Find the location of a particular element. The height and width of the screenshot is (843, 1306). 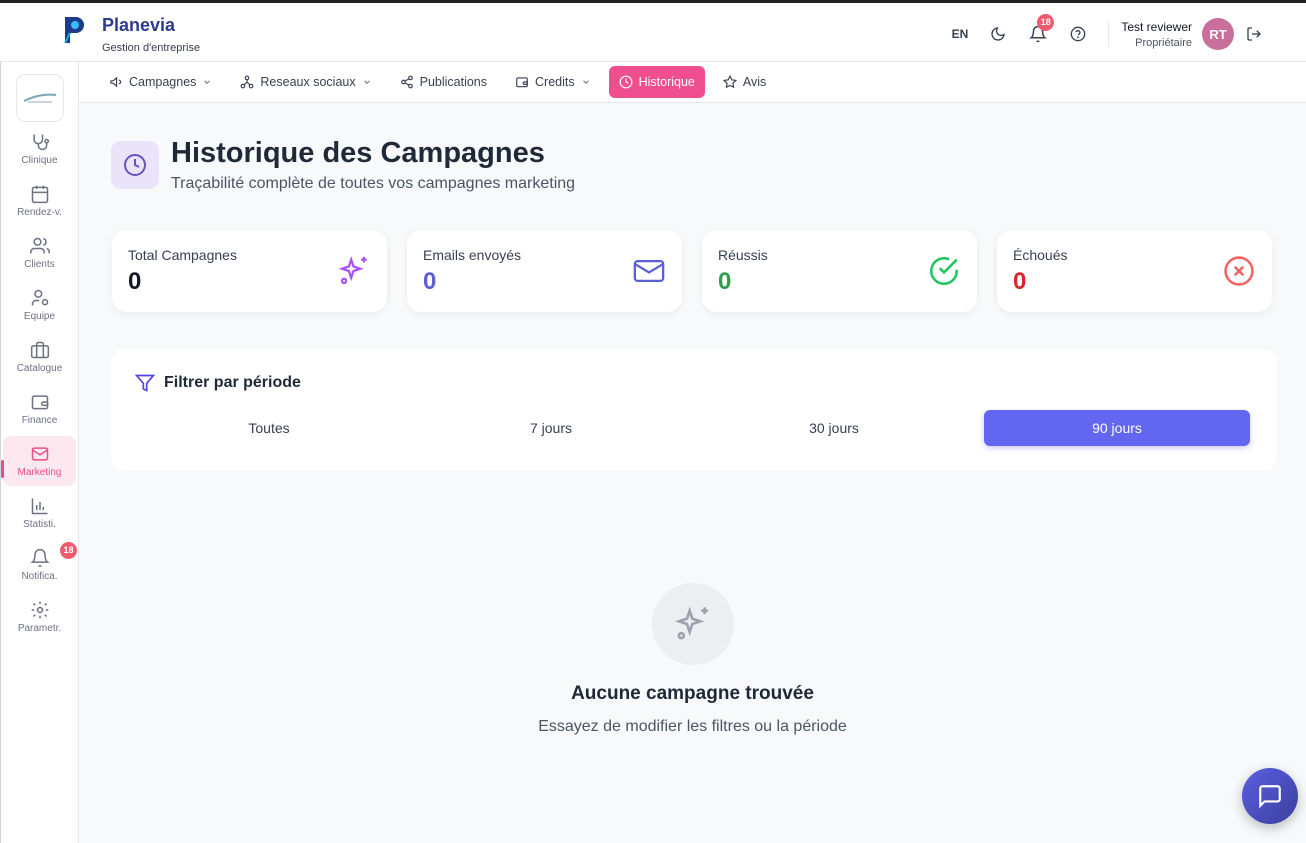

chat-button is located at coordinates (1270, 796).